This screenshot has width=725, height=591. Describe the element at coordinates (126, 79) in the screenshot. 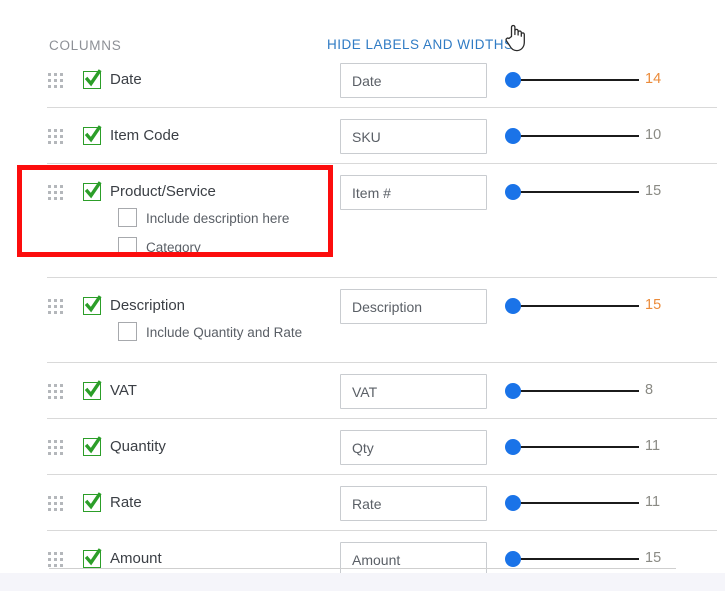

I see `column-label: Date` at that location.